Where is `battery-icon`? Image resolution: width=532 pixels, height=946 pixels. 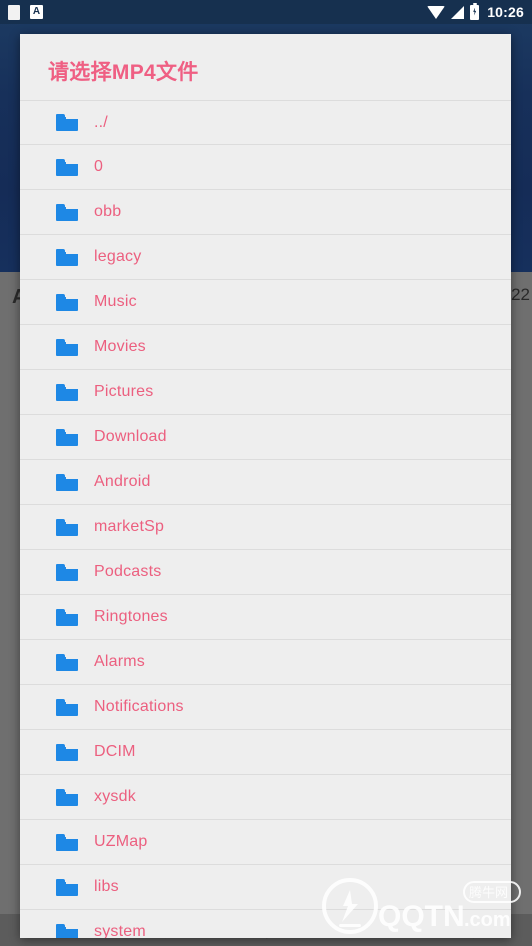
battery-icon is located at coordinates (475, 11).